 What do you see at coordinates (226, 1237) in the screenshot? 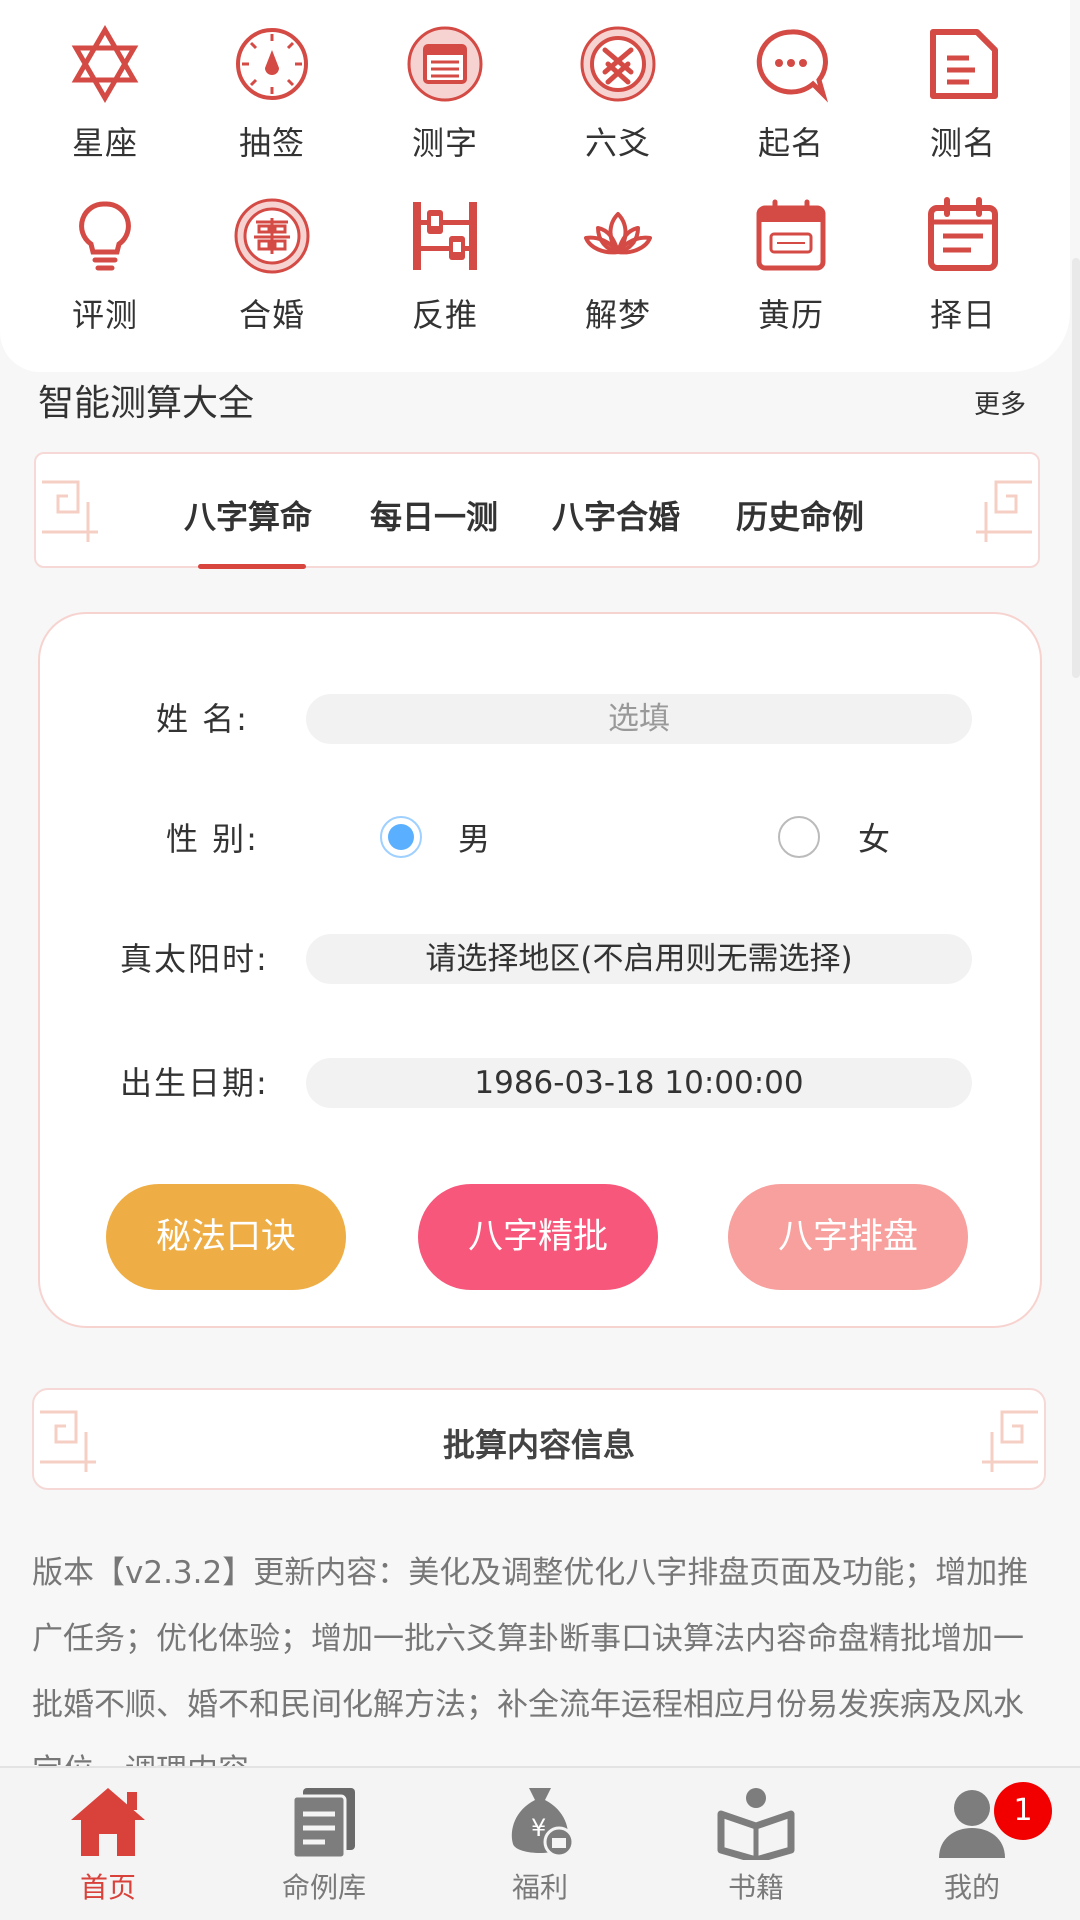
I see `secret-formula-button: 秘法口诀` at bounding box center [226, 1237].